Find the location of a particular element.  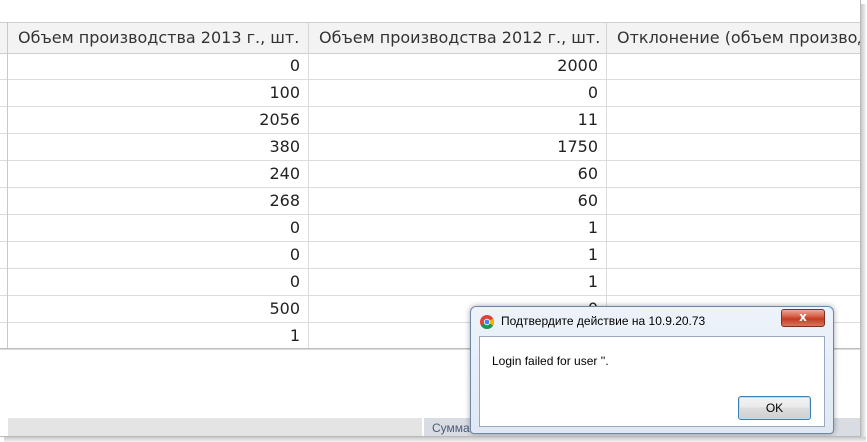

close-button: x is located at coordinates (803, 318).